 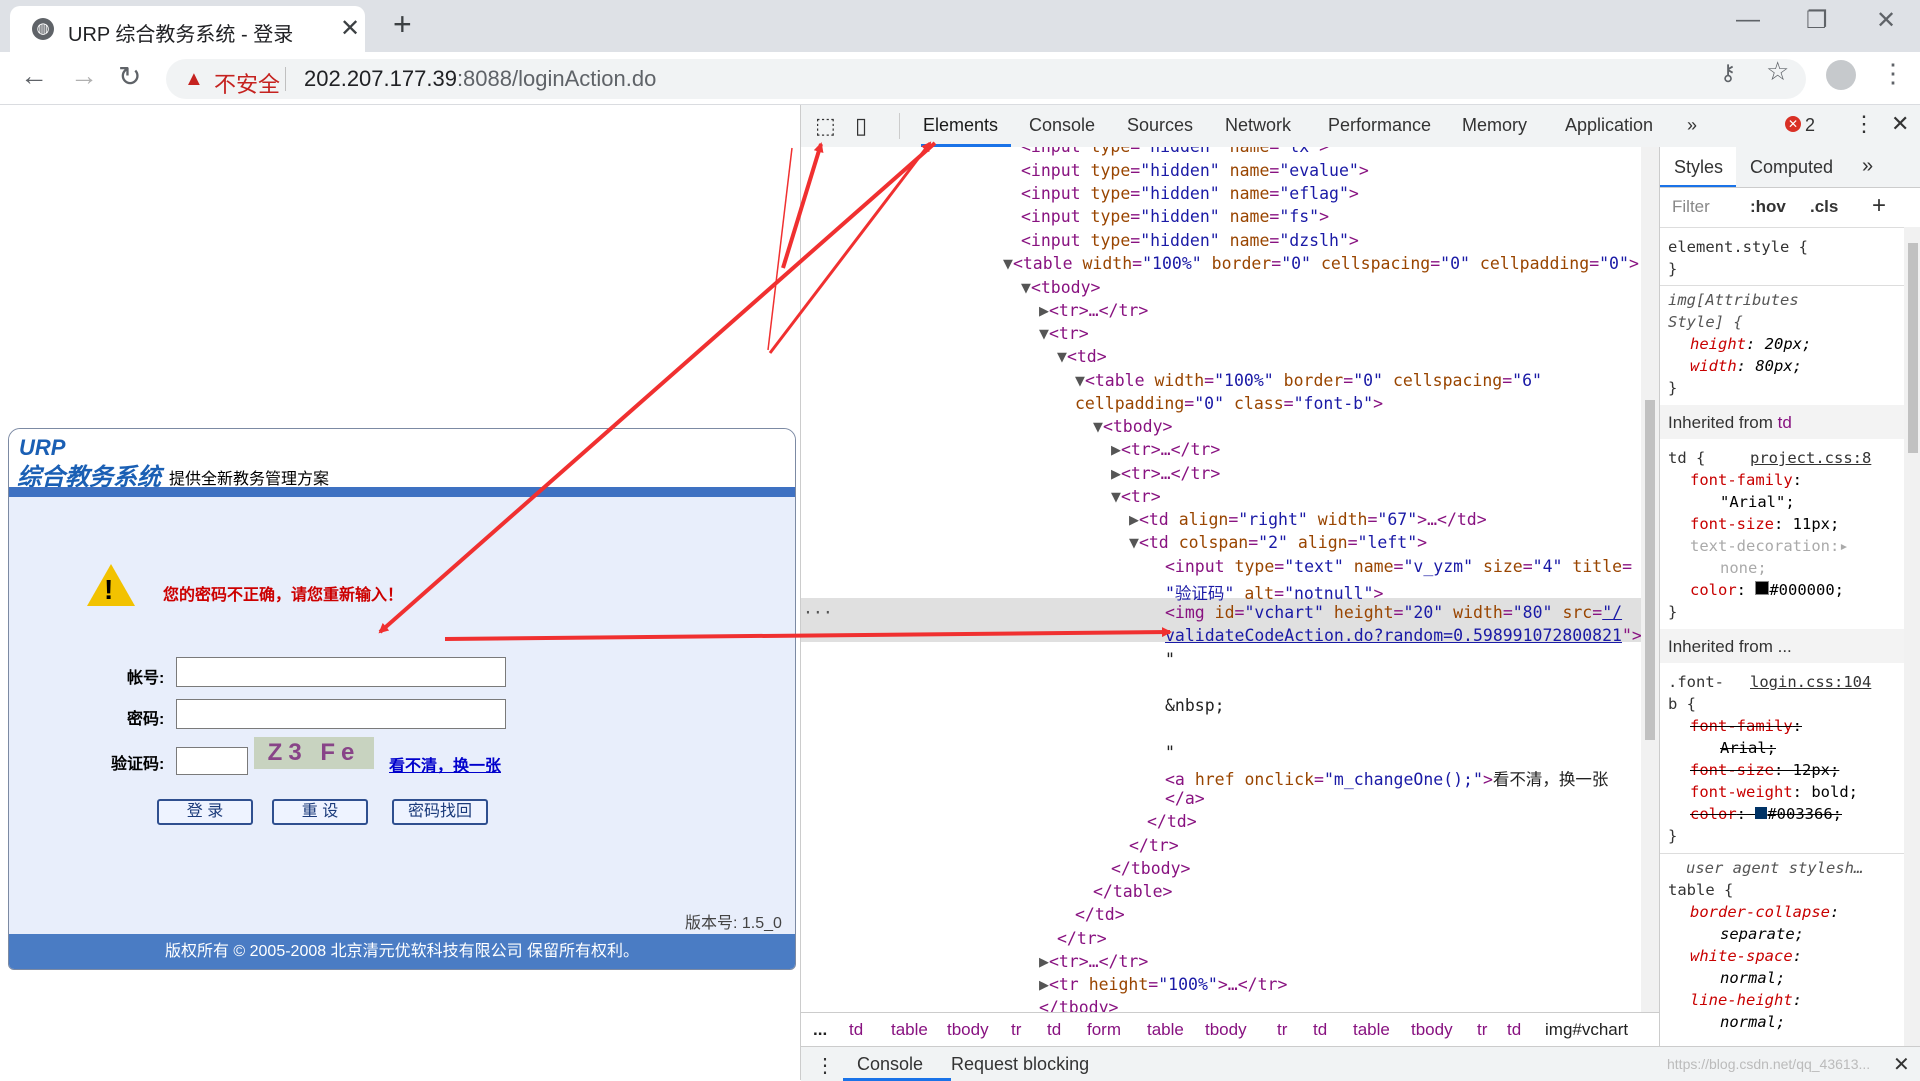 What do you see at coordinates (960, 26) in the screenshot?
I see `tab-strip: ◍ URP 综合教务系统 - 登录 ✕ + — ❐ ✕` at bounding box center [960, 26].